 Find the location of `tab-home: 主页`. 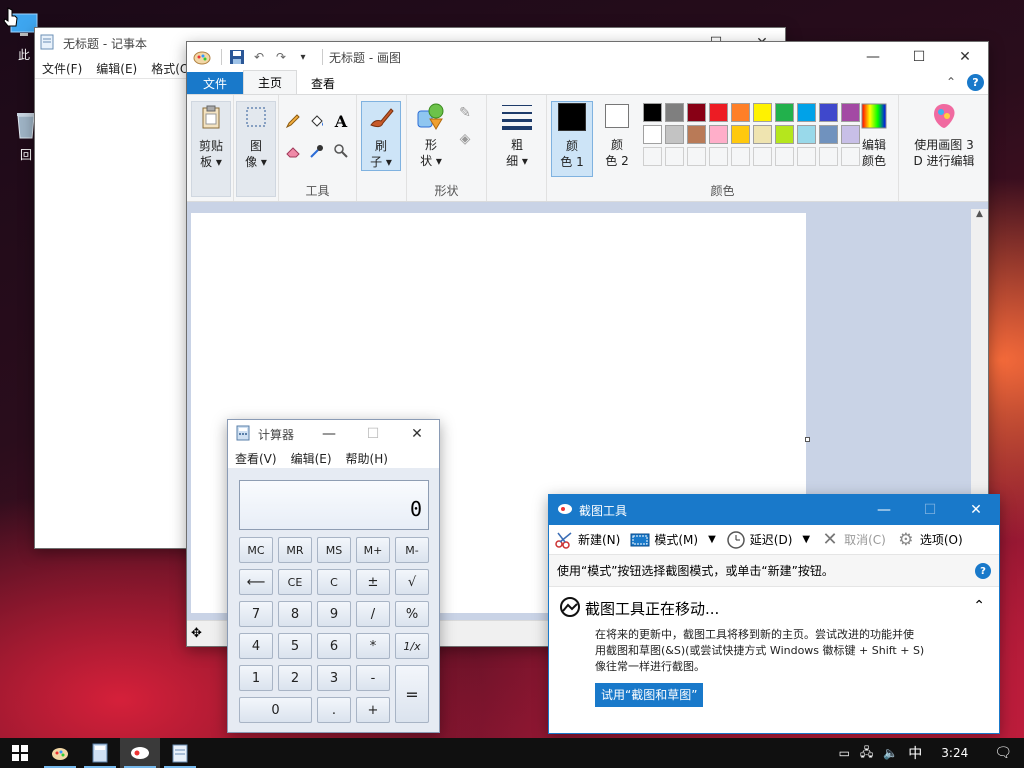

tab-home: 主页 is located at coordinates (270, 82).